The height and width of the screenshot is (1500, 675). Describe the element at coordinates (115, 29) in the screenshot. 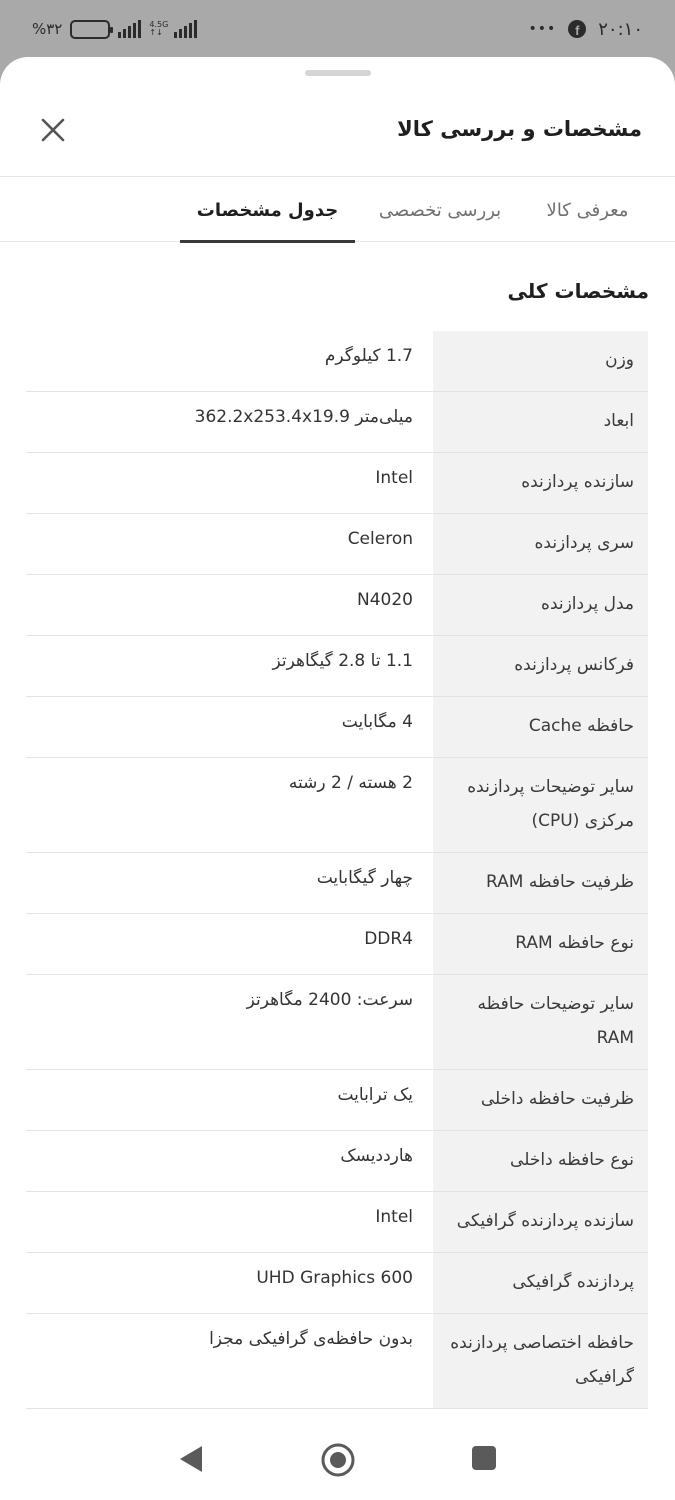

I see `status-left: %۳۲ 4.5G ↑↓` at that location.